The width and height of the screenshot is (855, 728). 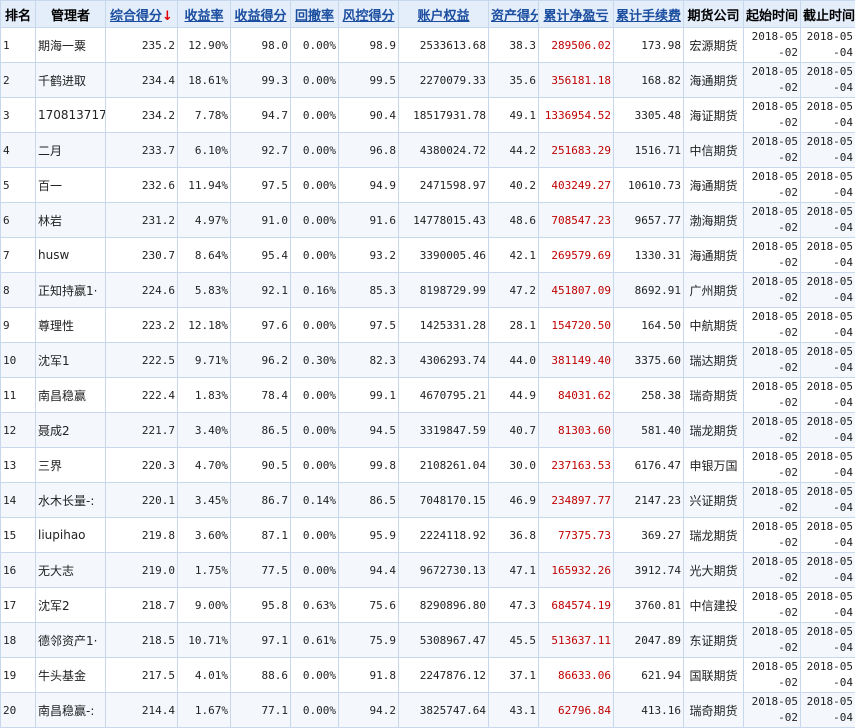 I want to click on composite-score-cell: 219.8, so click(x=142, y=535).